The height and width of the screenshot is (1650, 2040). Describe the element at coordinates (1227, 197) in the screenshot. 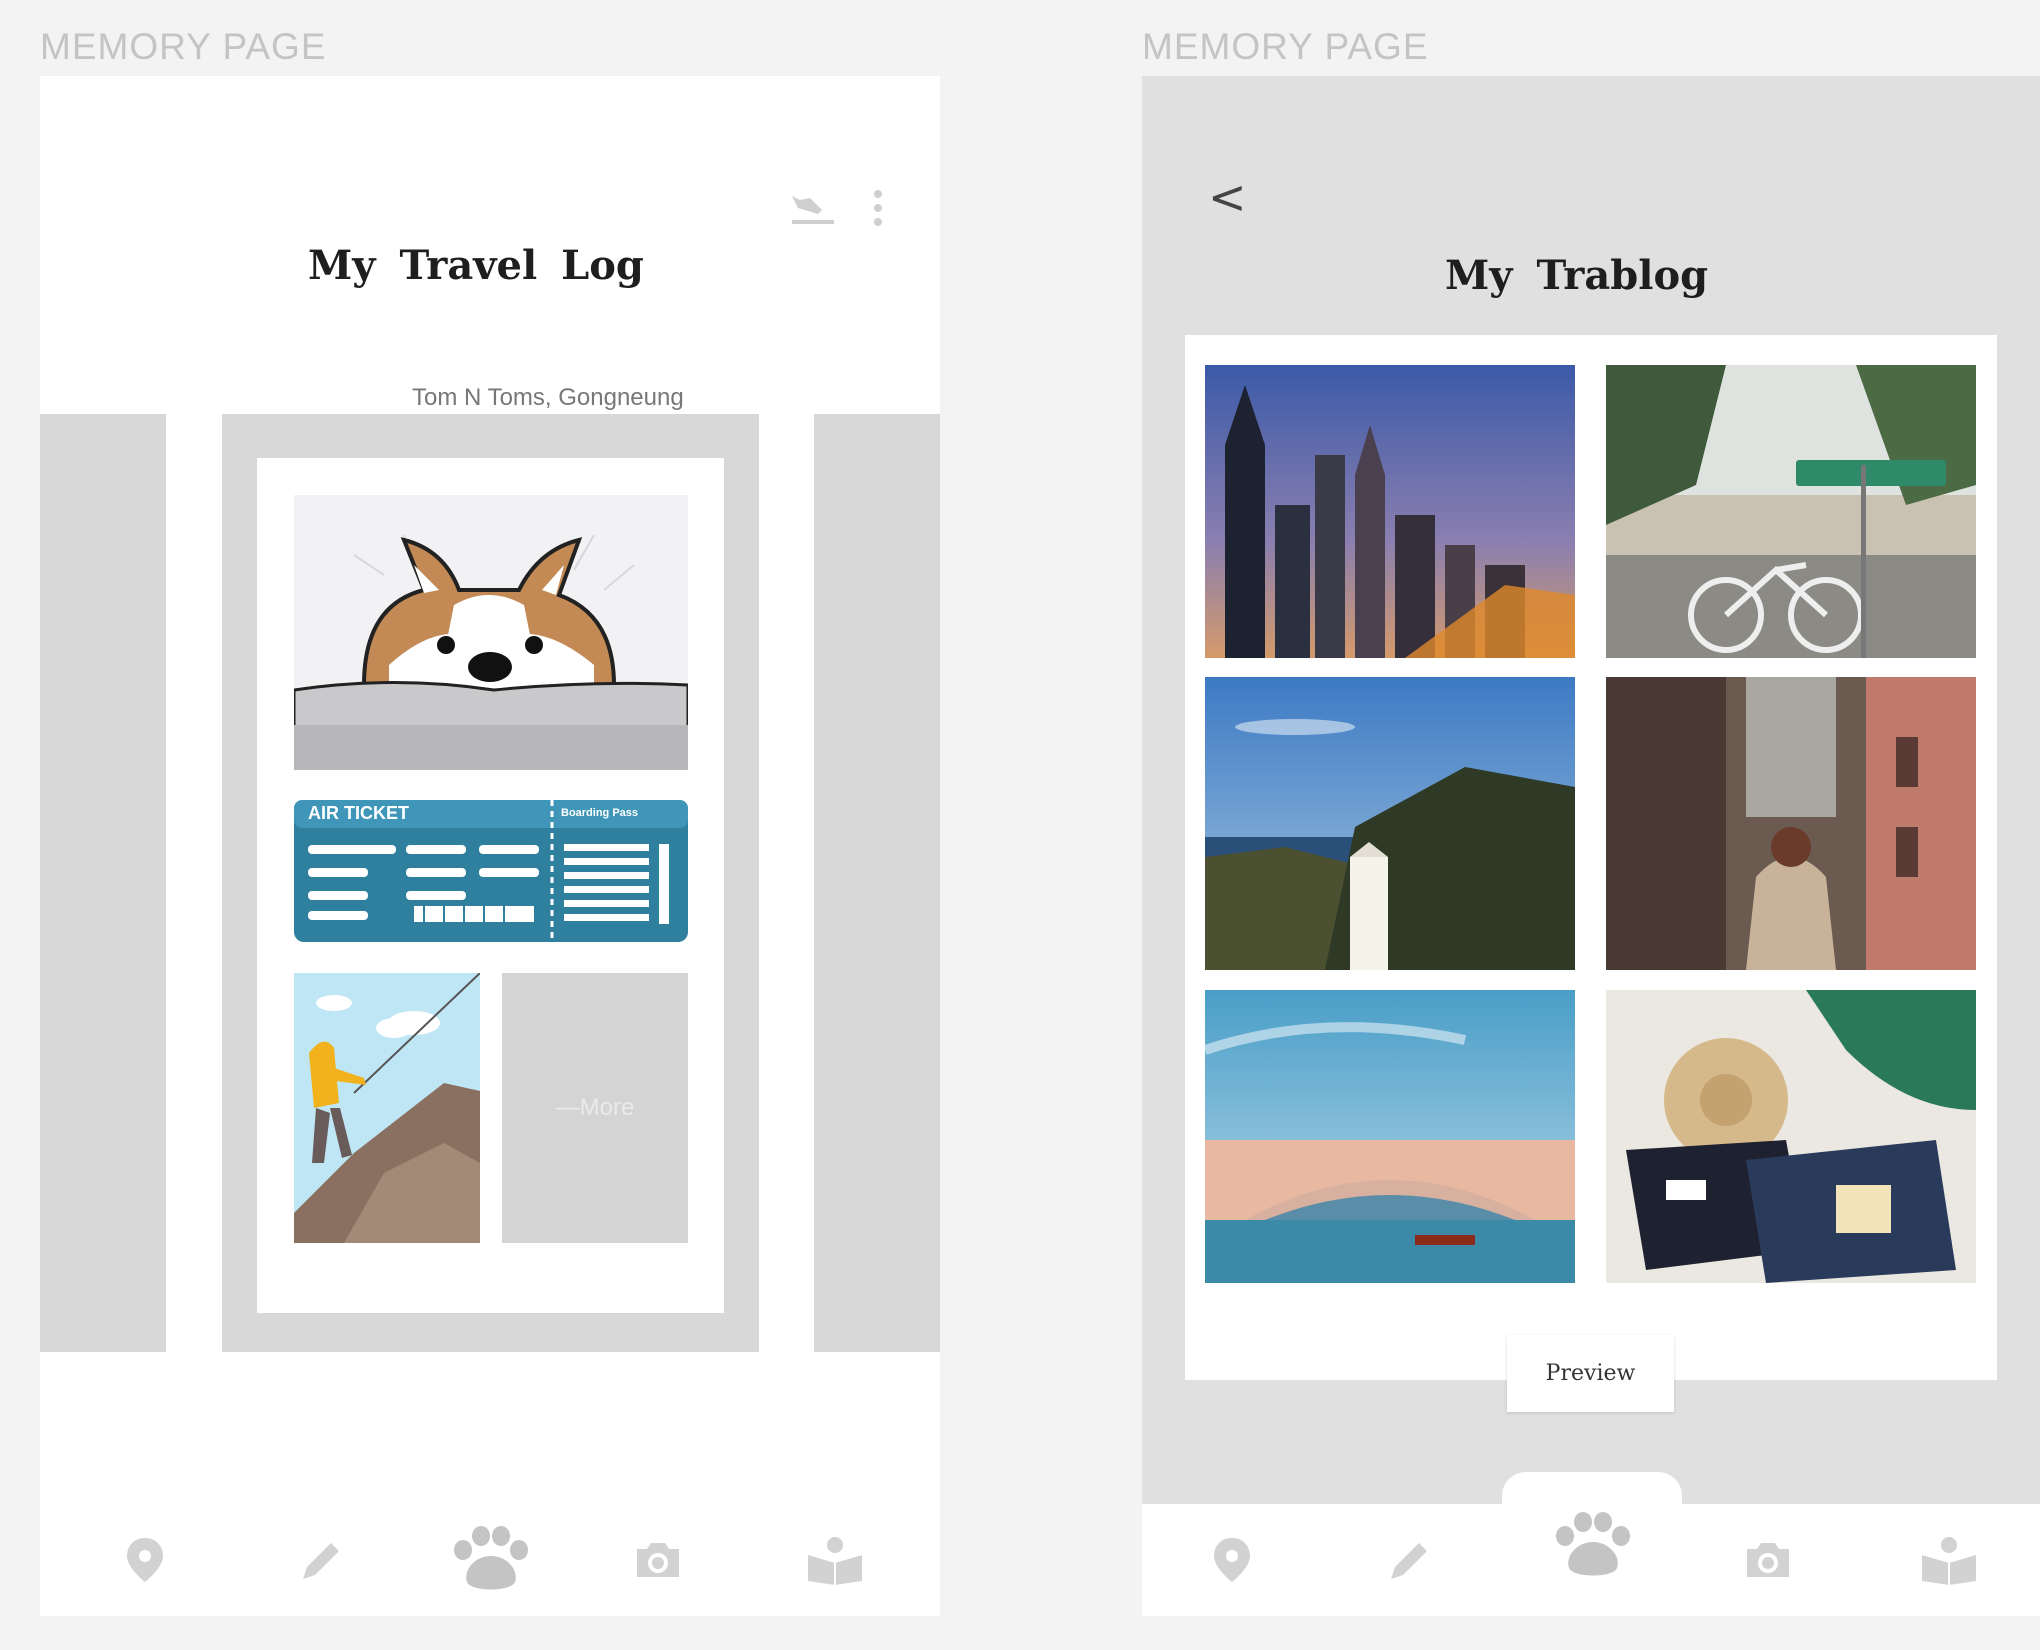

I see `back-button: <` at that location.